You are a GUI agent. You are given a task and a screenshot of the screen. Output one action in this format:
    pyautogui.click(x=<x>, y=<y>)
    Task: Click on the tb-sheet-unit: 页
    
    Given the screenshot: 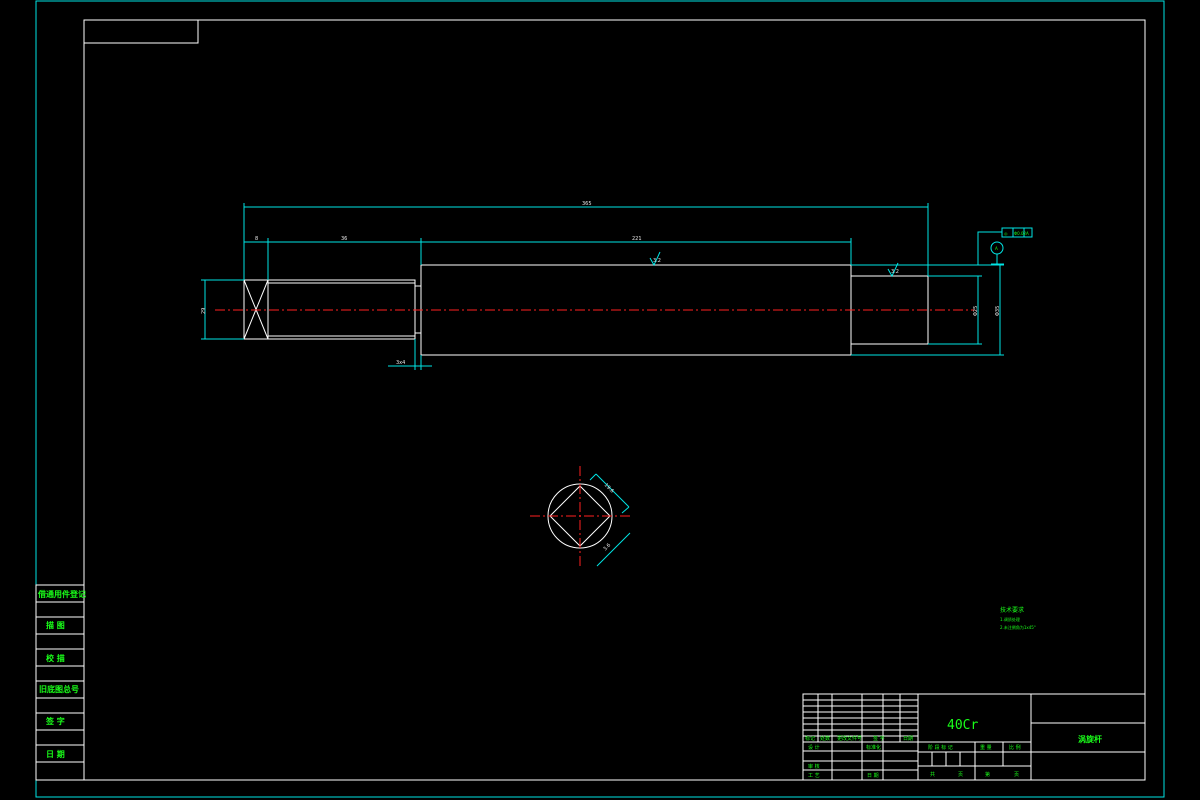 What is the action you would take?
    pyautogui.click(x=960, y=775)
    